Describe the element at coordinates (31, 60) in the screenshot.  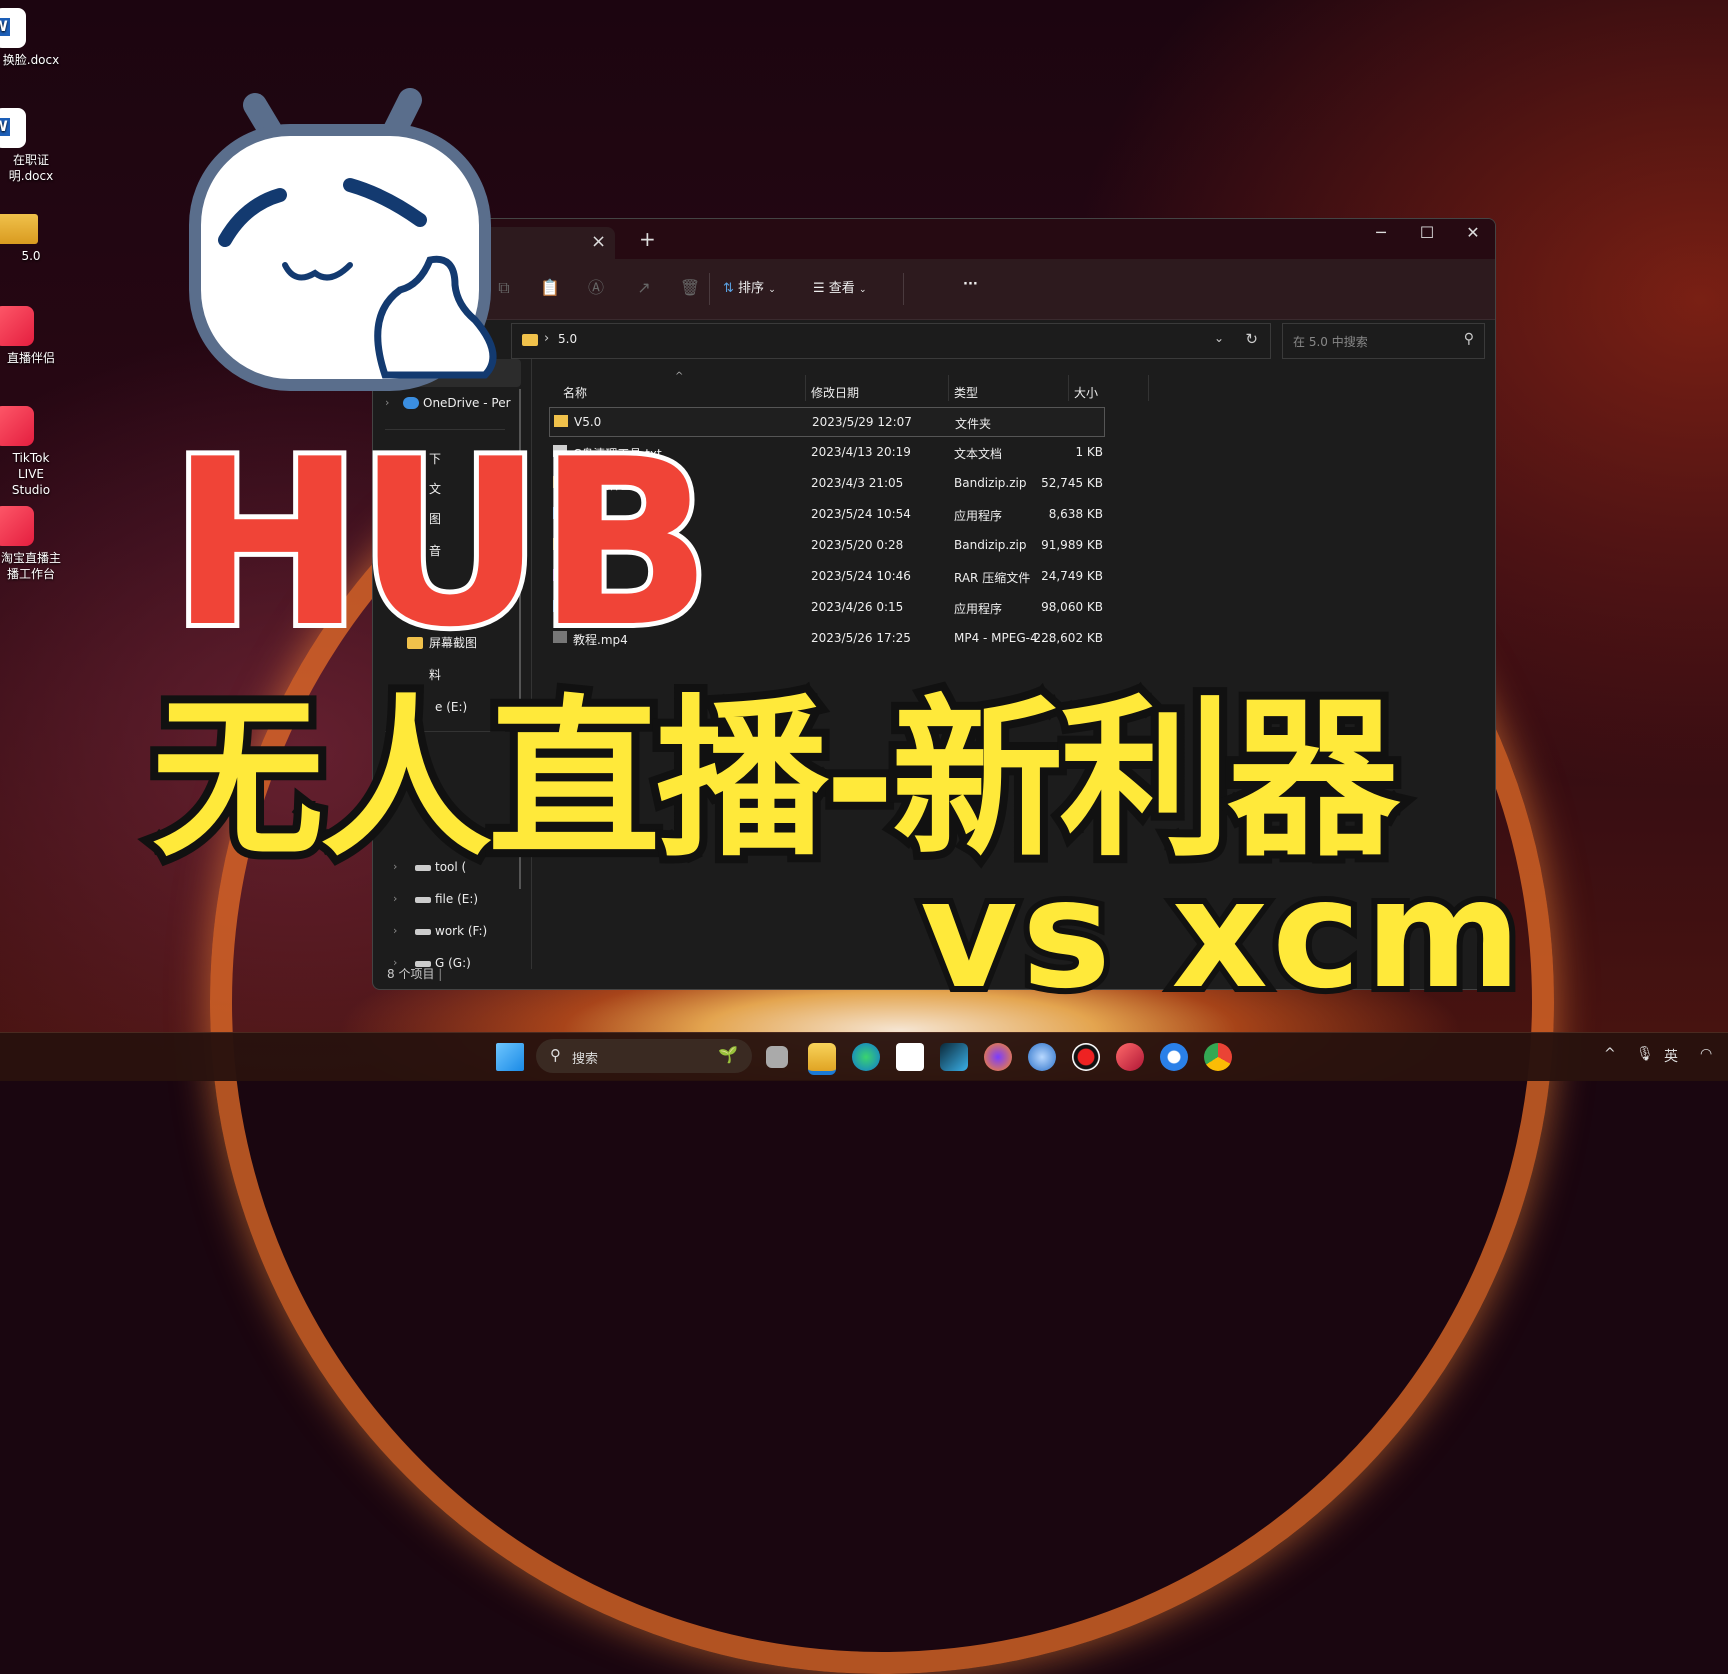
I see `desktop-icon-label: 换脸.docx` at that location.